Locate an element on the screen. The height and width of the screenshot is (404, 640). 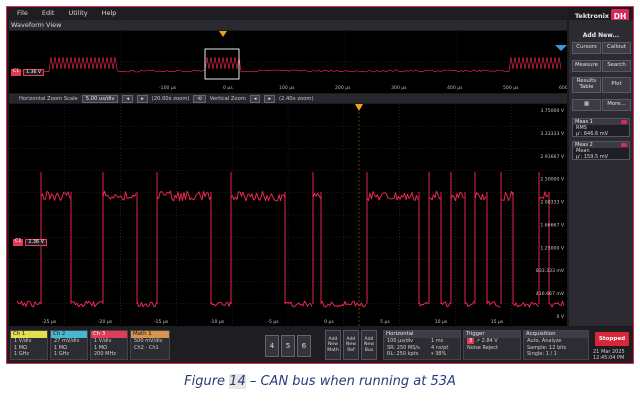
v-zoom-minus: ◂ is located at coordinates (255, 98).